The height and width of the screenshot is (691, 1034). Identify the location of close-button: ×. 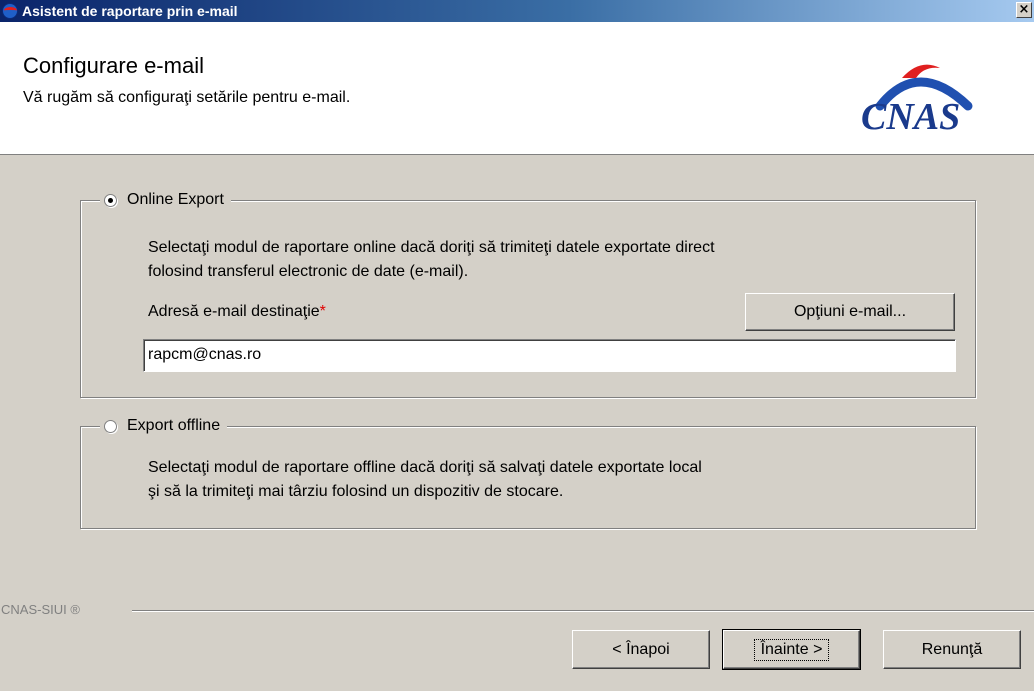
(1024, 10).